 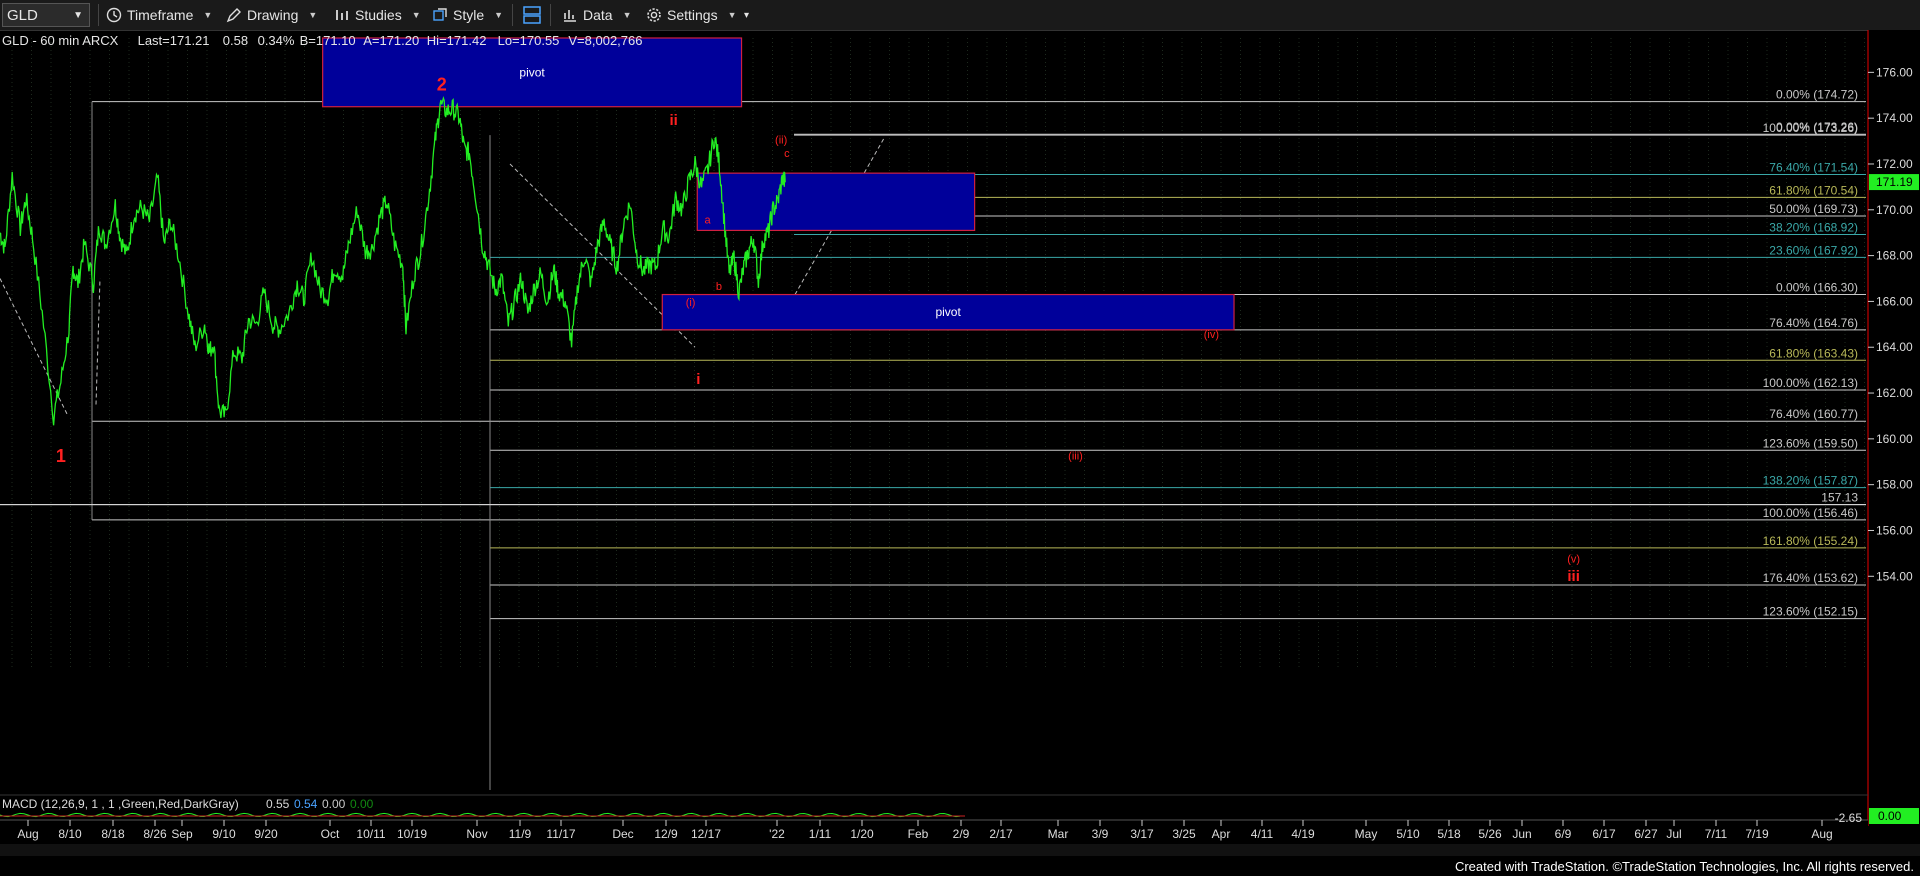 What do you see at coordinates (1849, 818) in the screenshot?
I see `macd-low-label: -2.65` at bounding box center [1849, 818].